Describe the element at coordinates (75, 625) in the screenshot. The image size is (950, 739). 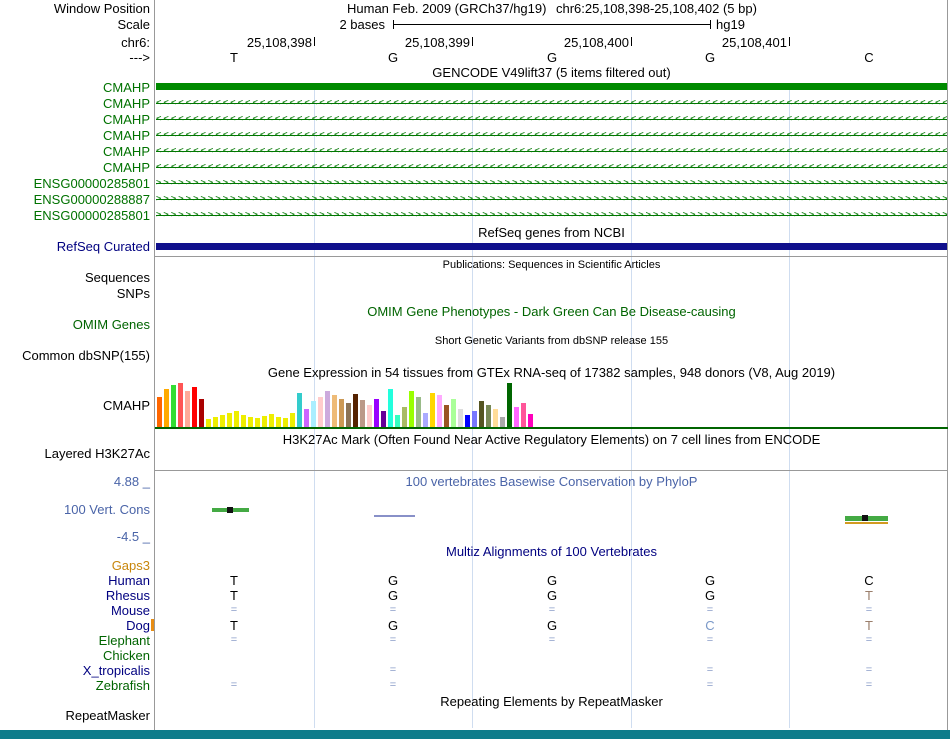
I see `species-label: Dog` at that location.